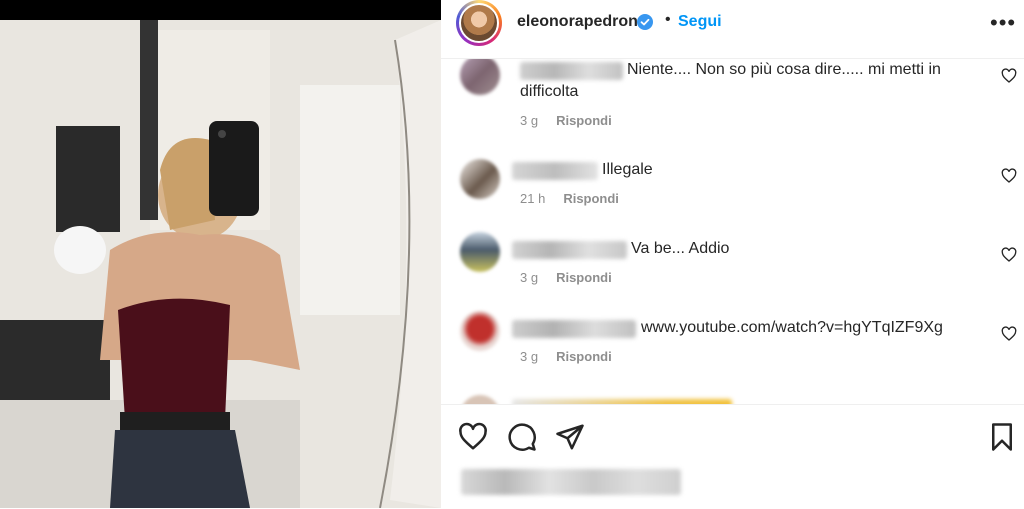 The image size is (1024, 509). Describe the element at coordinates (792, 327) in the screenshot. I see `comment-text: www.youtube.com/watch?v=hgYTqIZF9Xg` at that location.